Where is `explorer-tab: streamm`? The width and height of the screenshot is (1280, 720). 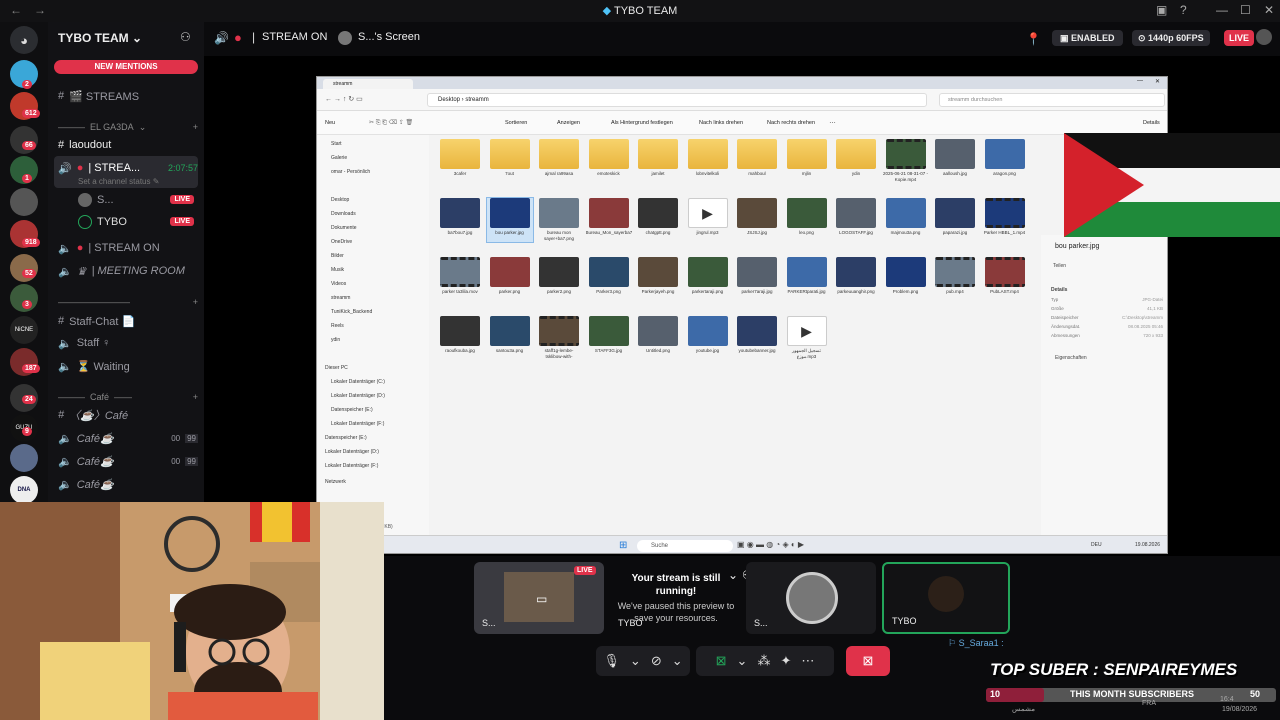 explorer-tab: streamm is located at coordinates (368, 84).